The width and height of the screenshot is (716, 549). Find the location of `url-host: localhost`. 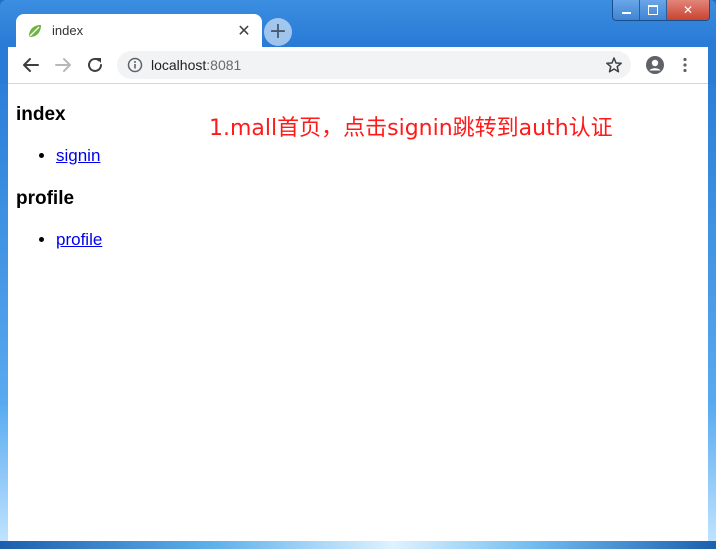

url-host: localhost is located at coordinates (179, 65).